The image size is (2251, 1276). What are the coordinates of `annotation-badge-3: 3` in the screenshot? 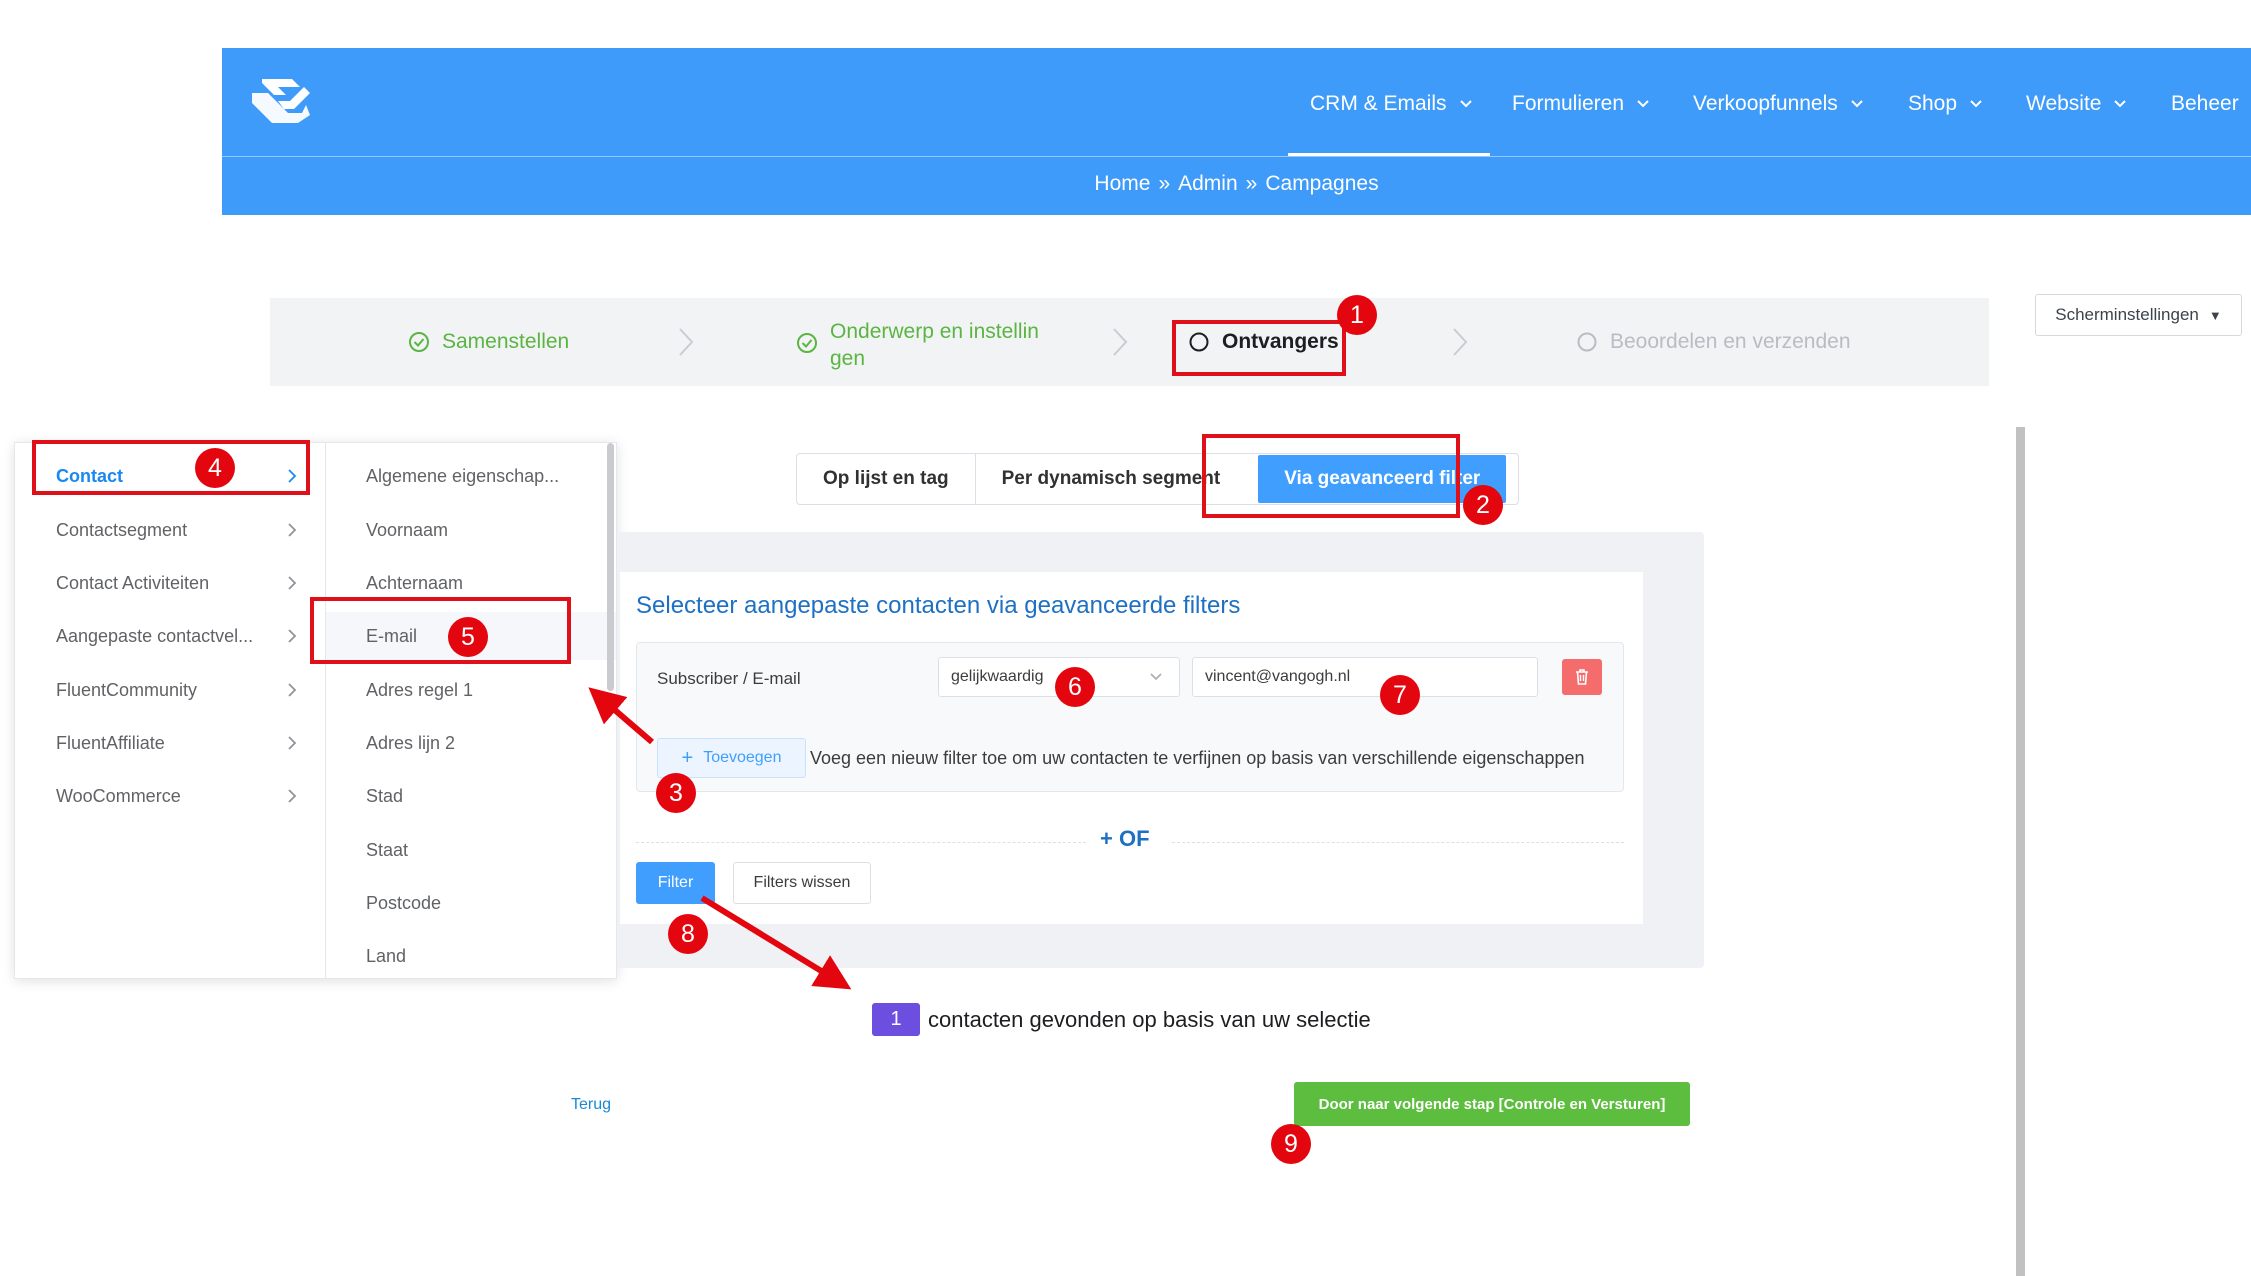 It's located at (676, 793).